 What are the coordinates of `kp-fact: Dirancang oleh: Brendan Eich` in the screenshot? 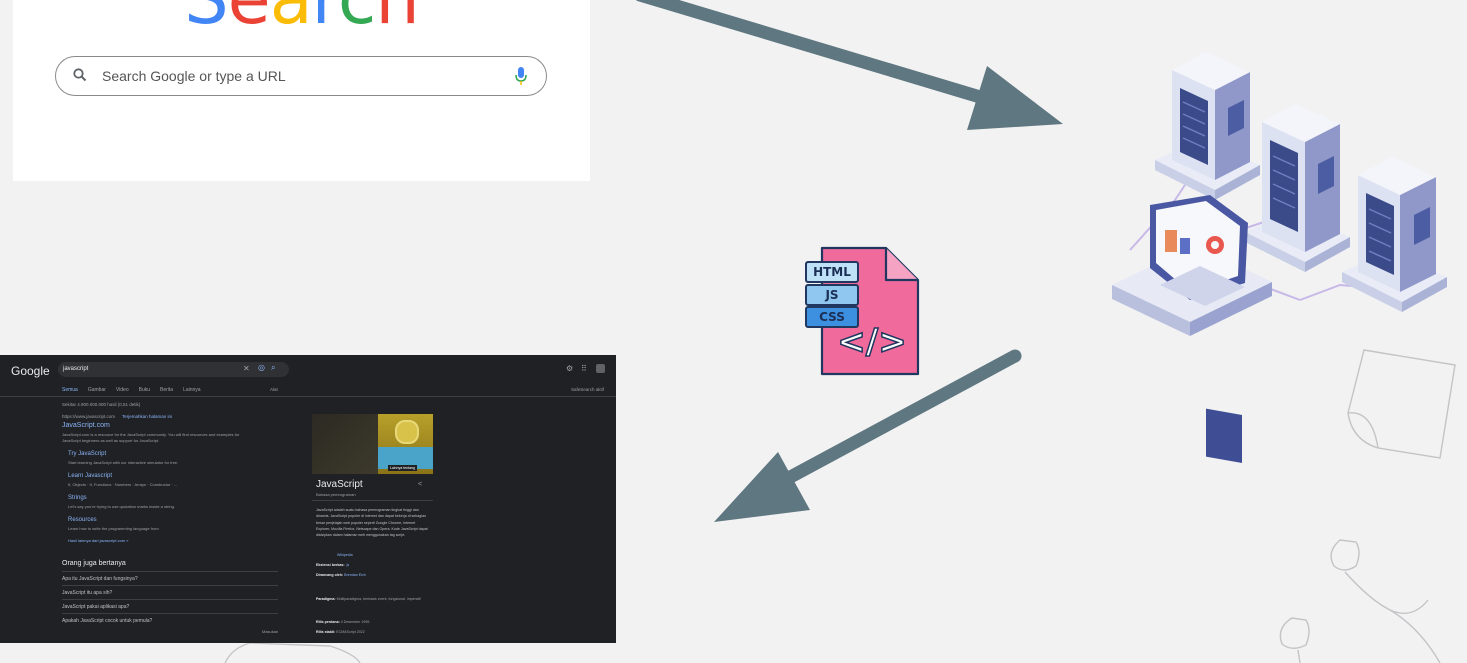 It's located at (341, 575).